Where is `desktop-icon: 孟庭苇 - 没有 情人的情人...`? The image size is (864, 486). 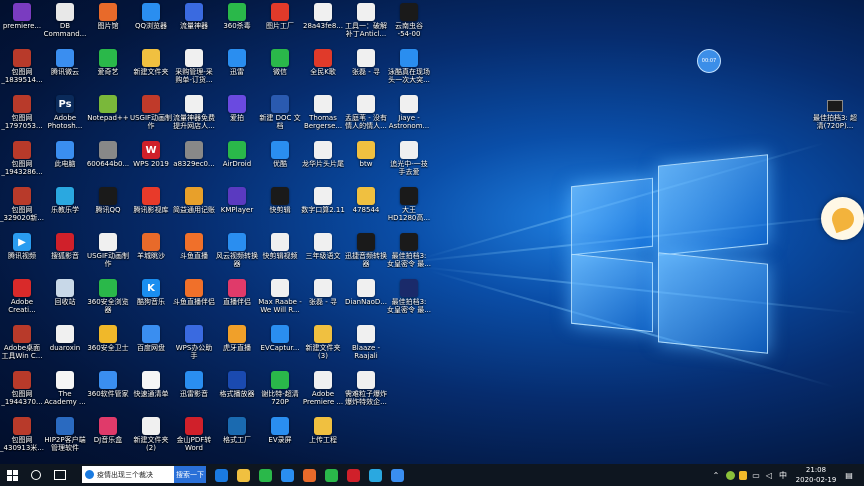 desktop-icon: 孟庭苇 - 没有 情人的情人... is located at coordinates (366, 115).